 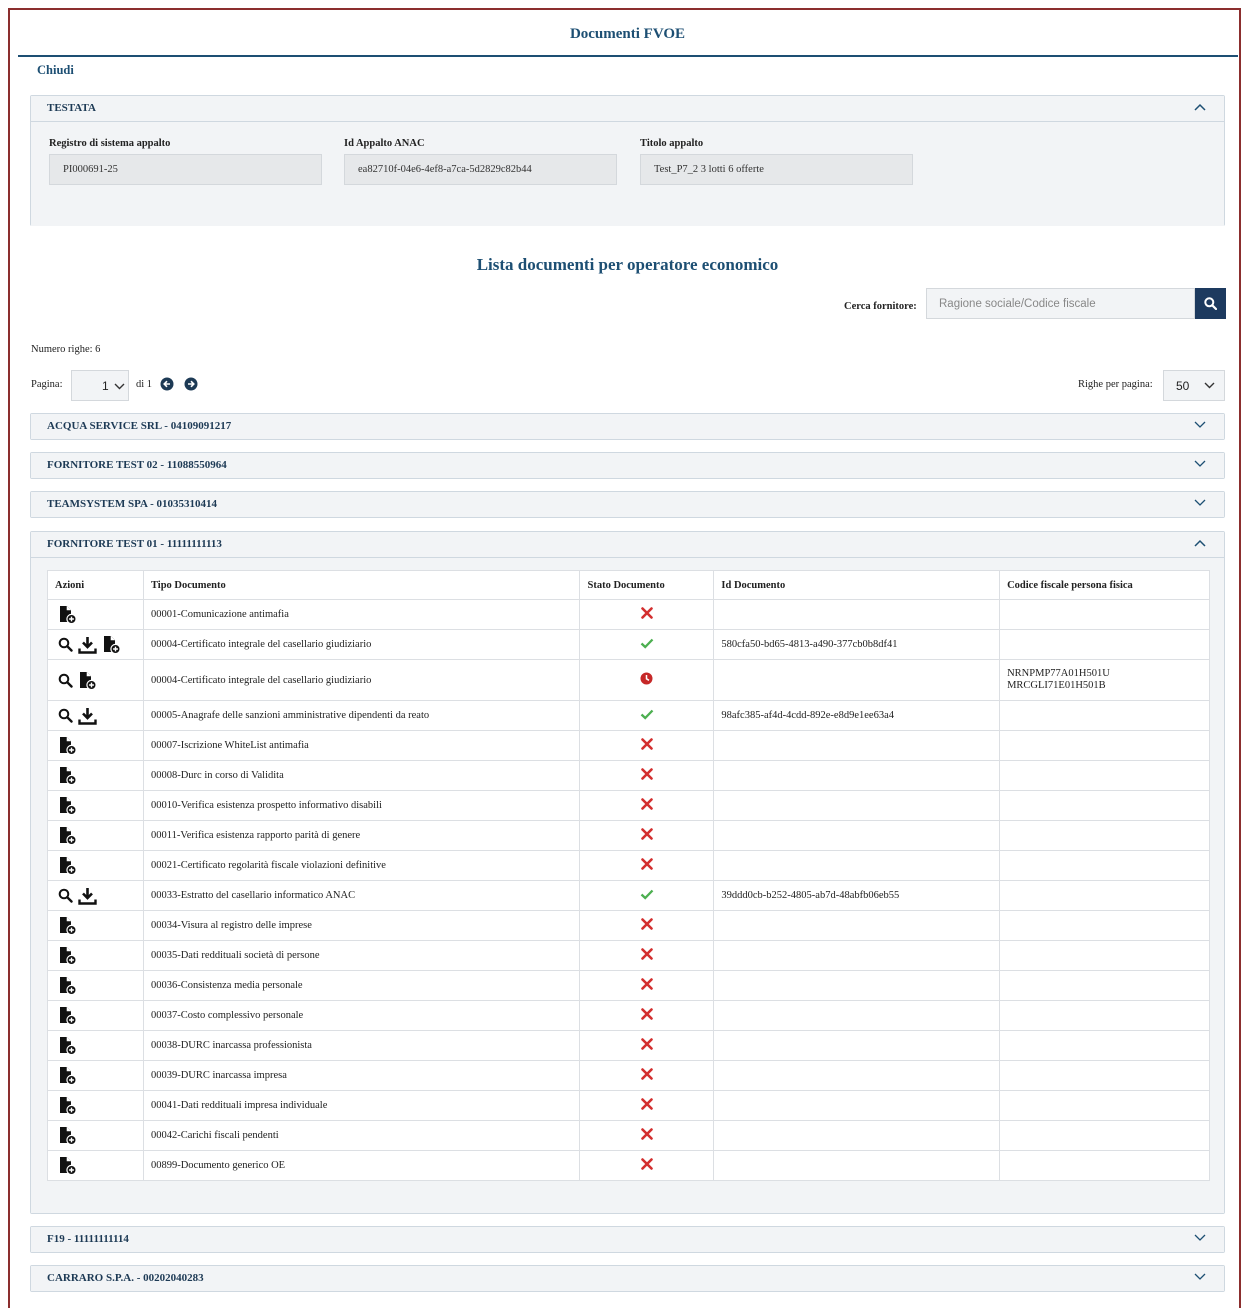 I want to click on operator-header: FORNITORE TEST 02 - 11088550964, so click(x=627, y=465).